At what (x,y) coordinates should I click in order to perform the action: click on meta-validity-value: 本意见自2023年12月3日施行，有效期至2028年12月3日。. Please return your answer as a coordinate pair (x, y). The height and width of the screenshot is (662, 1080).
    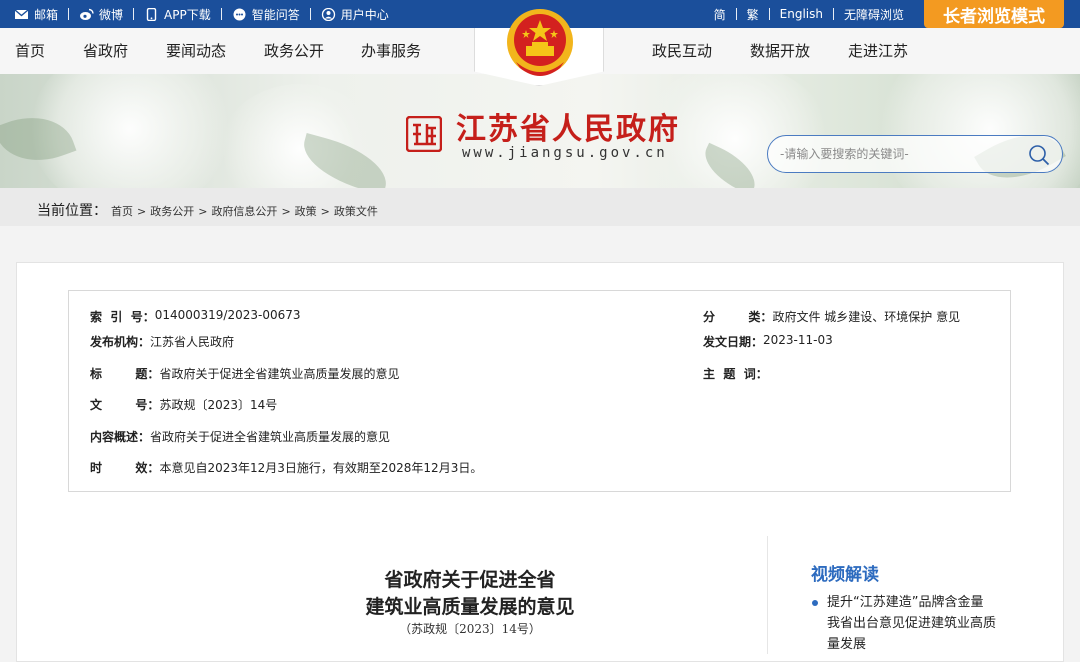
    Looking at the image, I should click on (321, 468).